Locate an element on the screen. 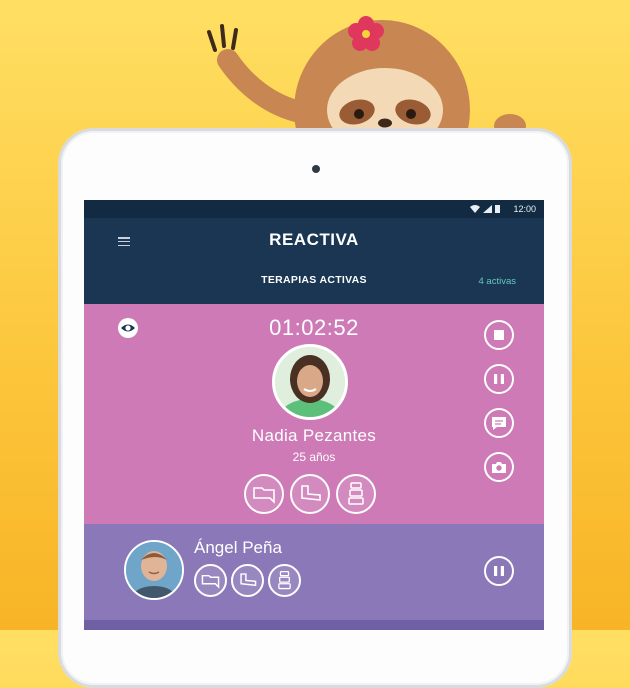 This screenshot has height=688, width=630. stop-icon is located at coordinates (499, 335).